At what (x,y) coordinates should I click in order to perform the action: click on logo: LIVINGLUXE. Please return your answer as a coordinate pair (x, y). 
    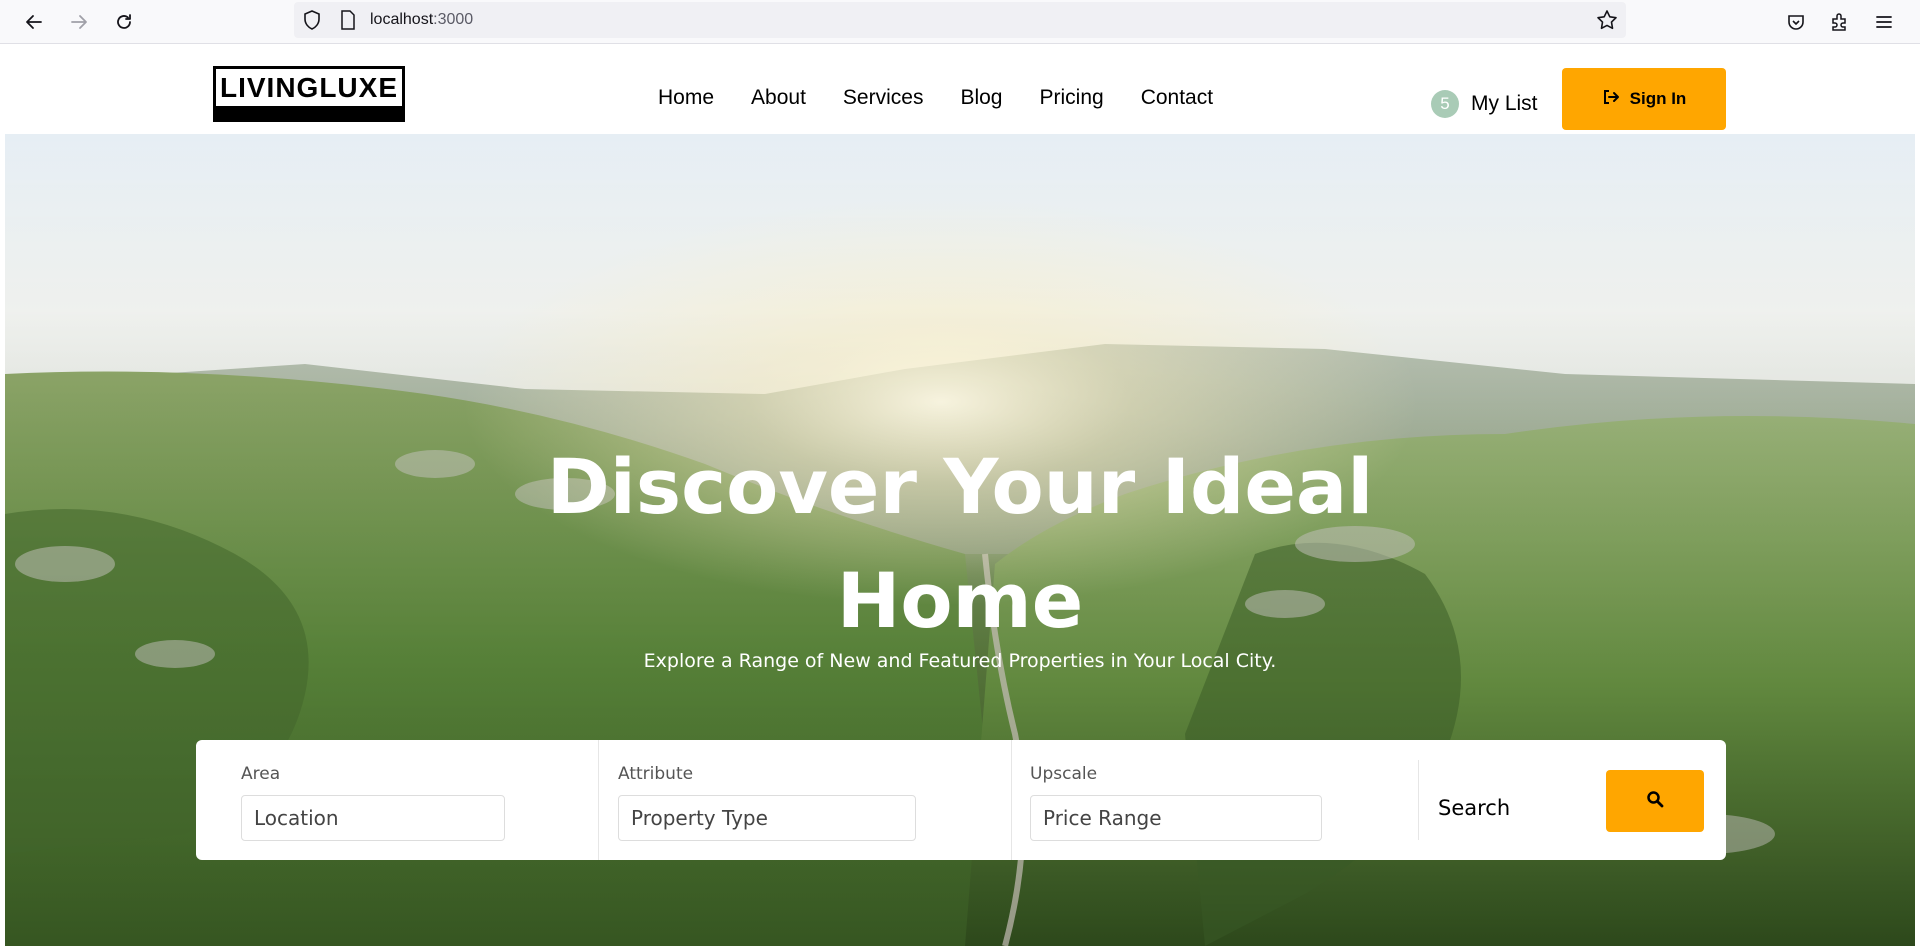
    Looking at the image, I should click on (309, 94).